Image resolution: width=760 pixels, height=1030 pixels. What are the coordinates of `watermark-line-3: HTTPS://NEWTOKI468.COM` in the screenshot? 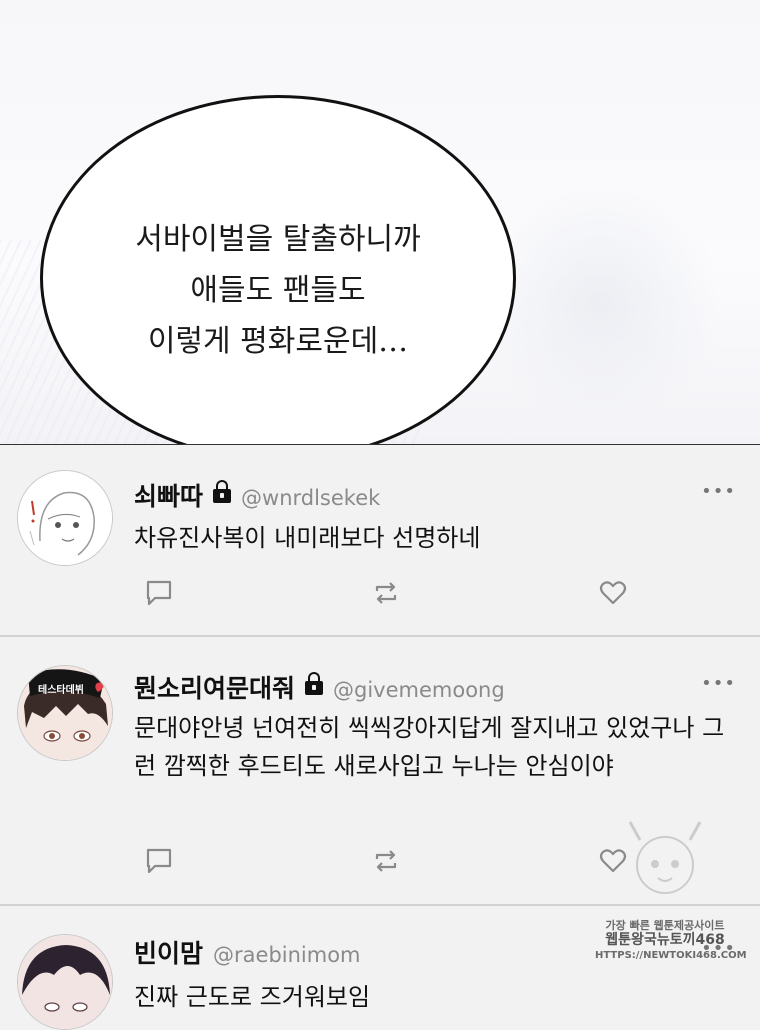 It's located at (671, 955).